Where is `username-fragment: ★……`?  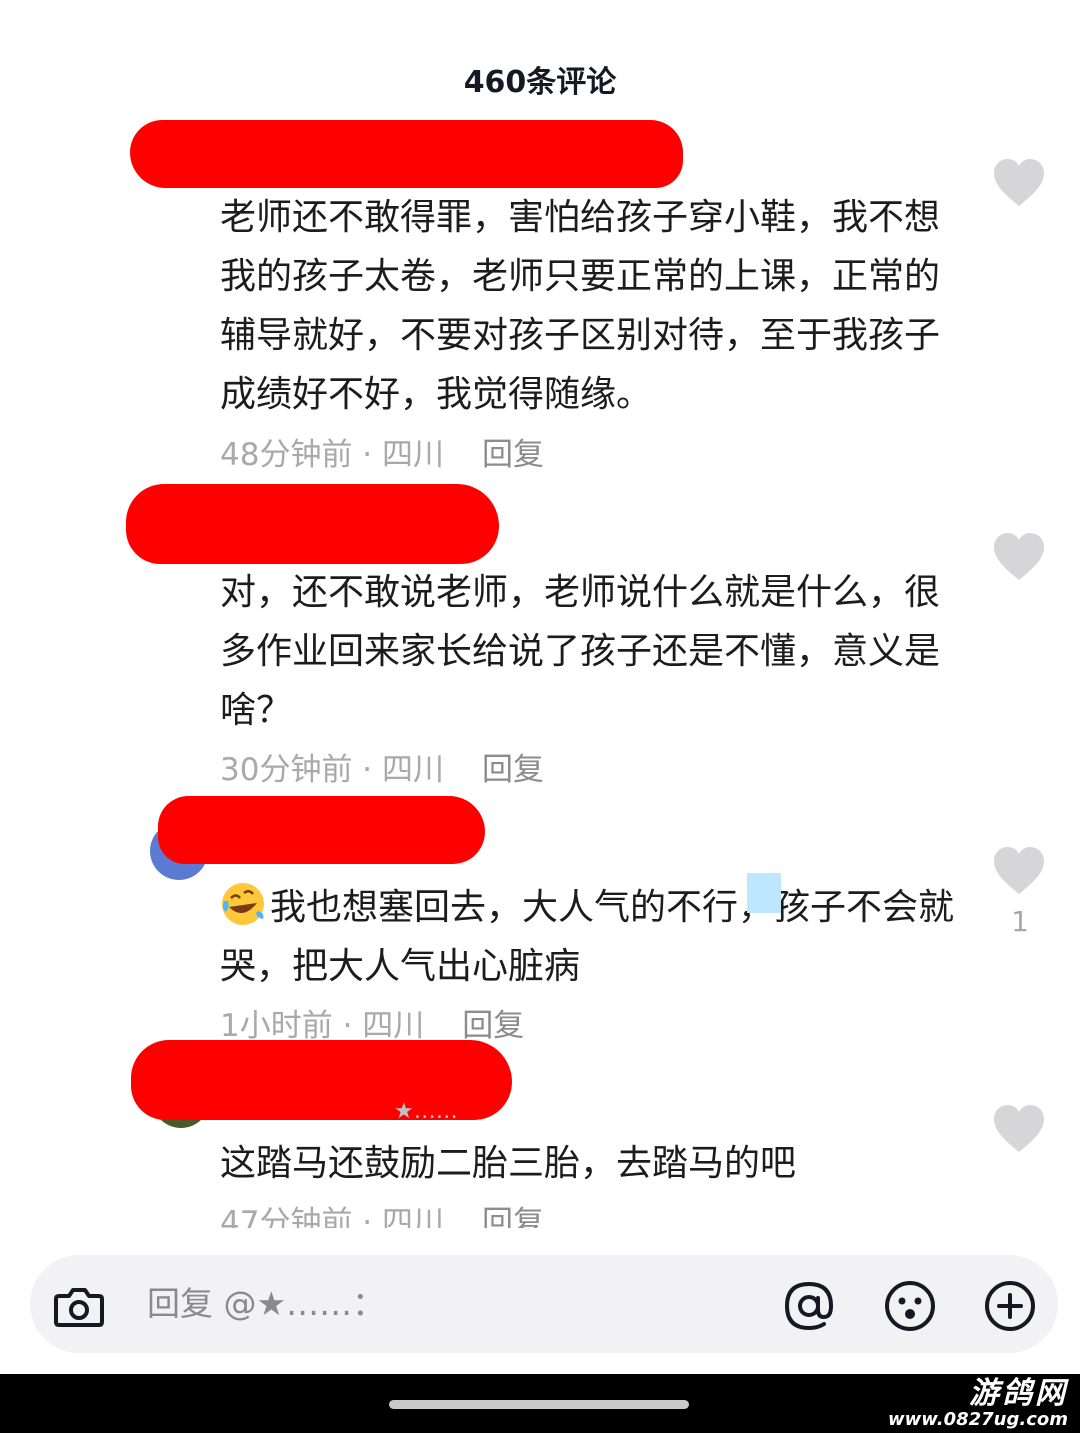 username-fragment: ★…… is located at coordinates (426, 1111).